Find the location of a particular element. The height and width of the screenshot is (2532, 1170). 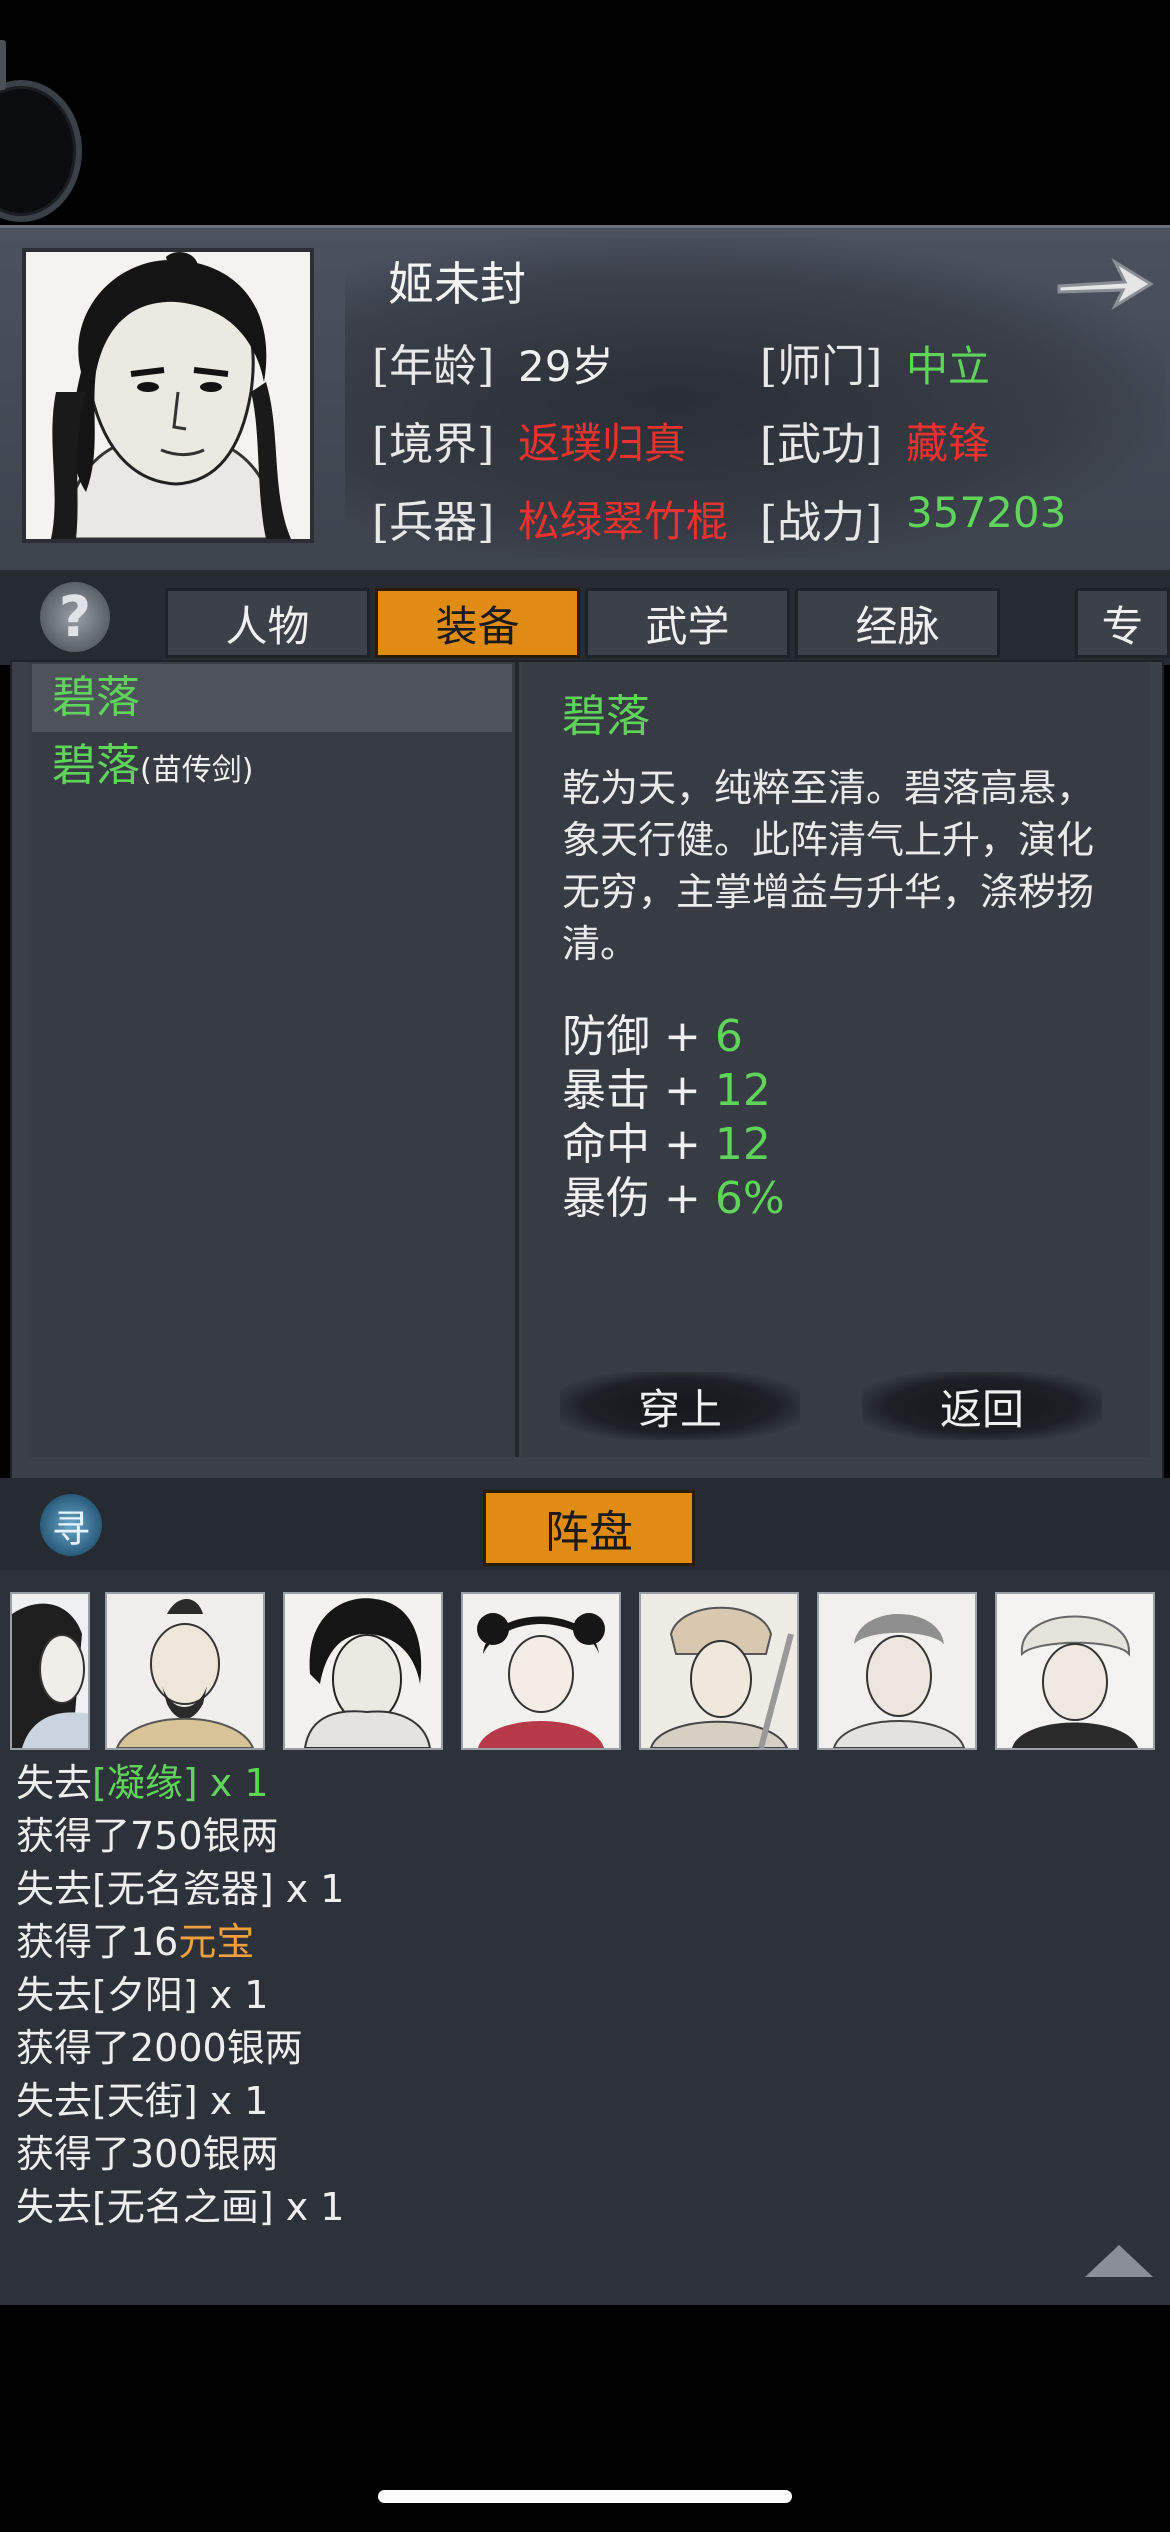

tab-martial-arts: 武学 is located at coordinates (687, 623).